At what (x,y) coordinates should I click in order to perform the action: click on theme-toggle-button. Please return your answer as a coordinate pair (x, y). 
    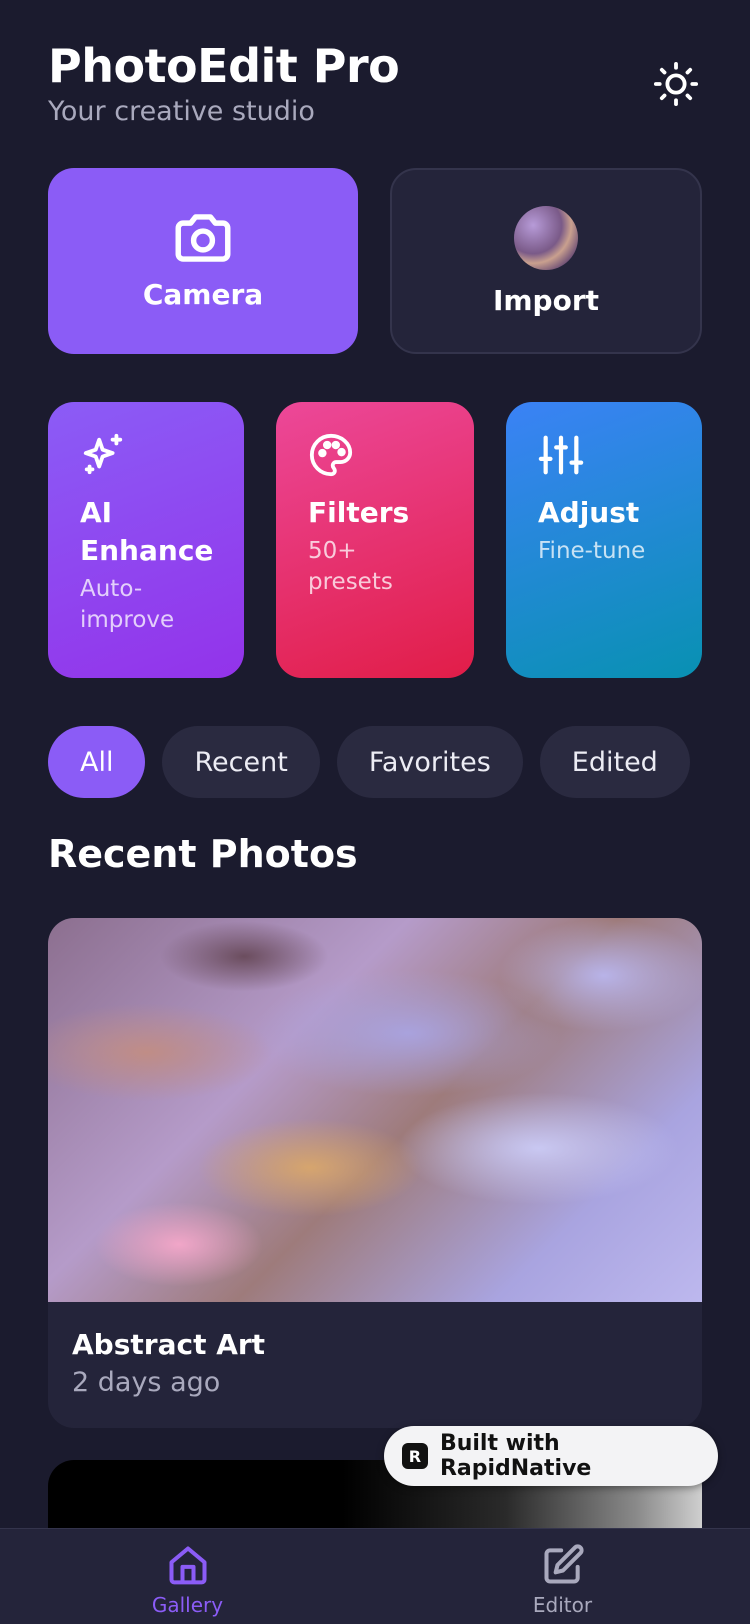
    Looking at the image, I should click on (676, 84).